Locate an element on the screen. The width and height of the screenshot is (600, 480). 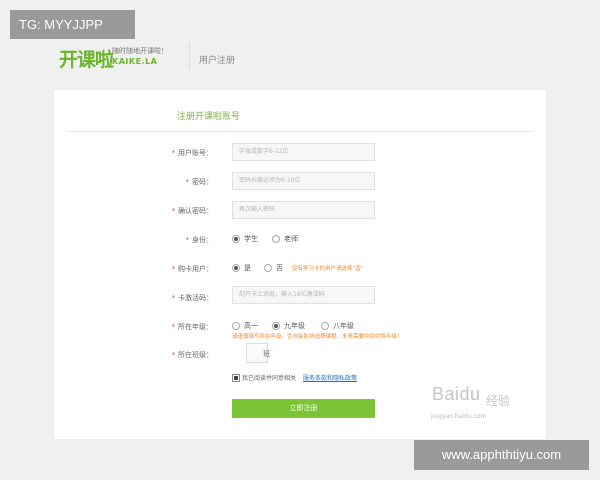
terms-link: 服务条款和隐私政策 is located at coordinates (330, 377).